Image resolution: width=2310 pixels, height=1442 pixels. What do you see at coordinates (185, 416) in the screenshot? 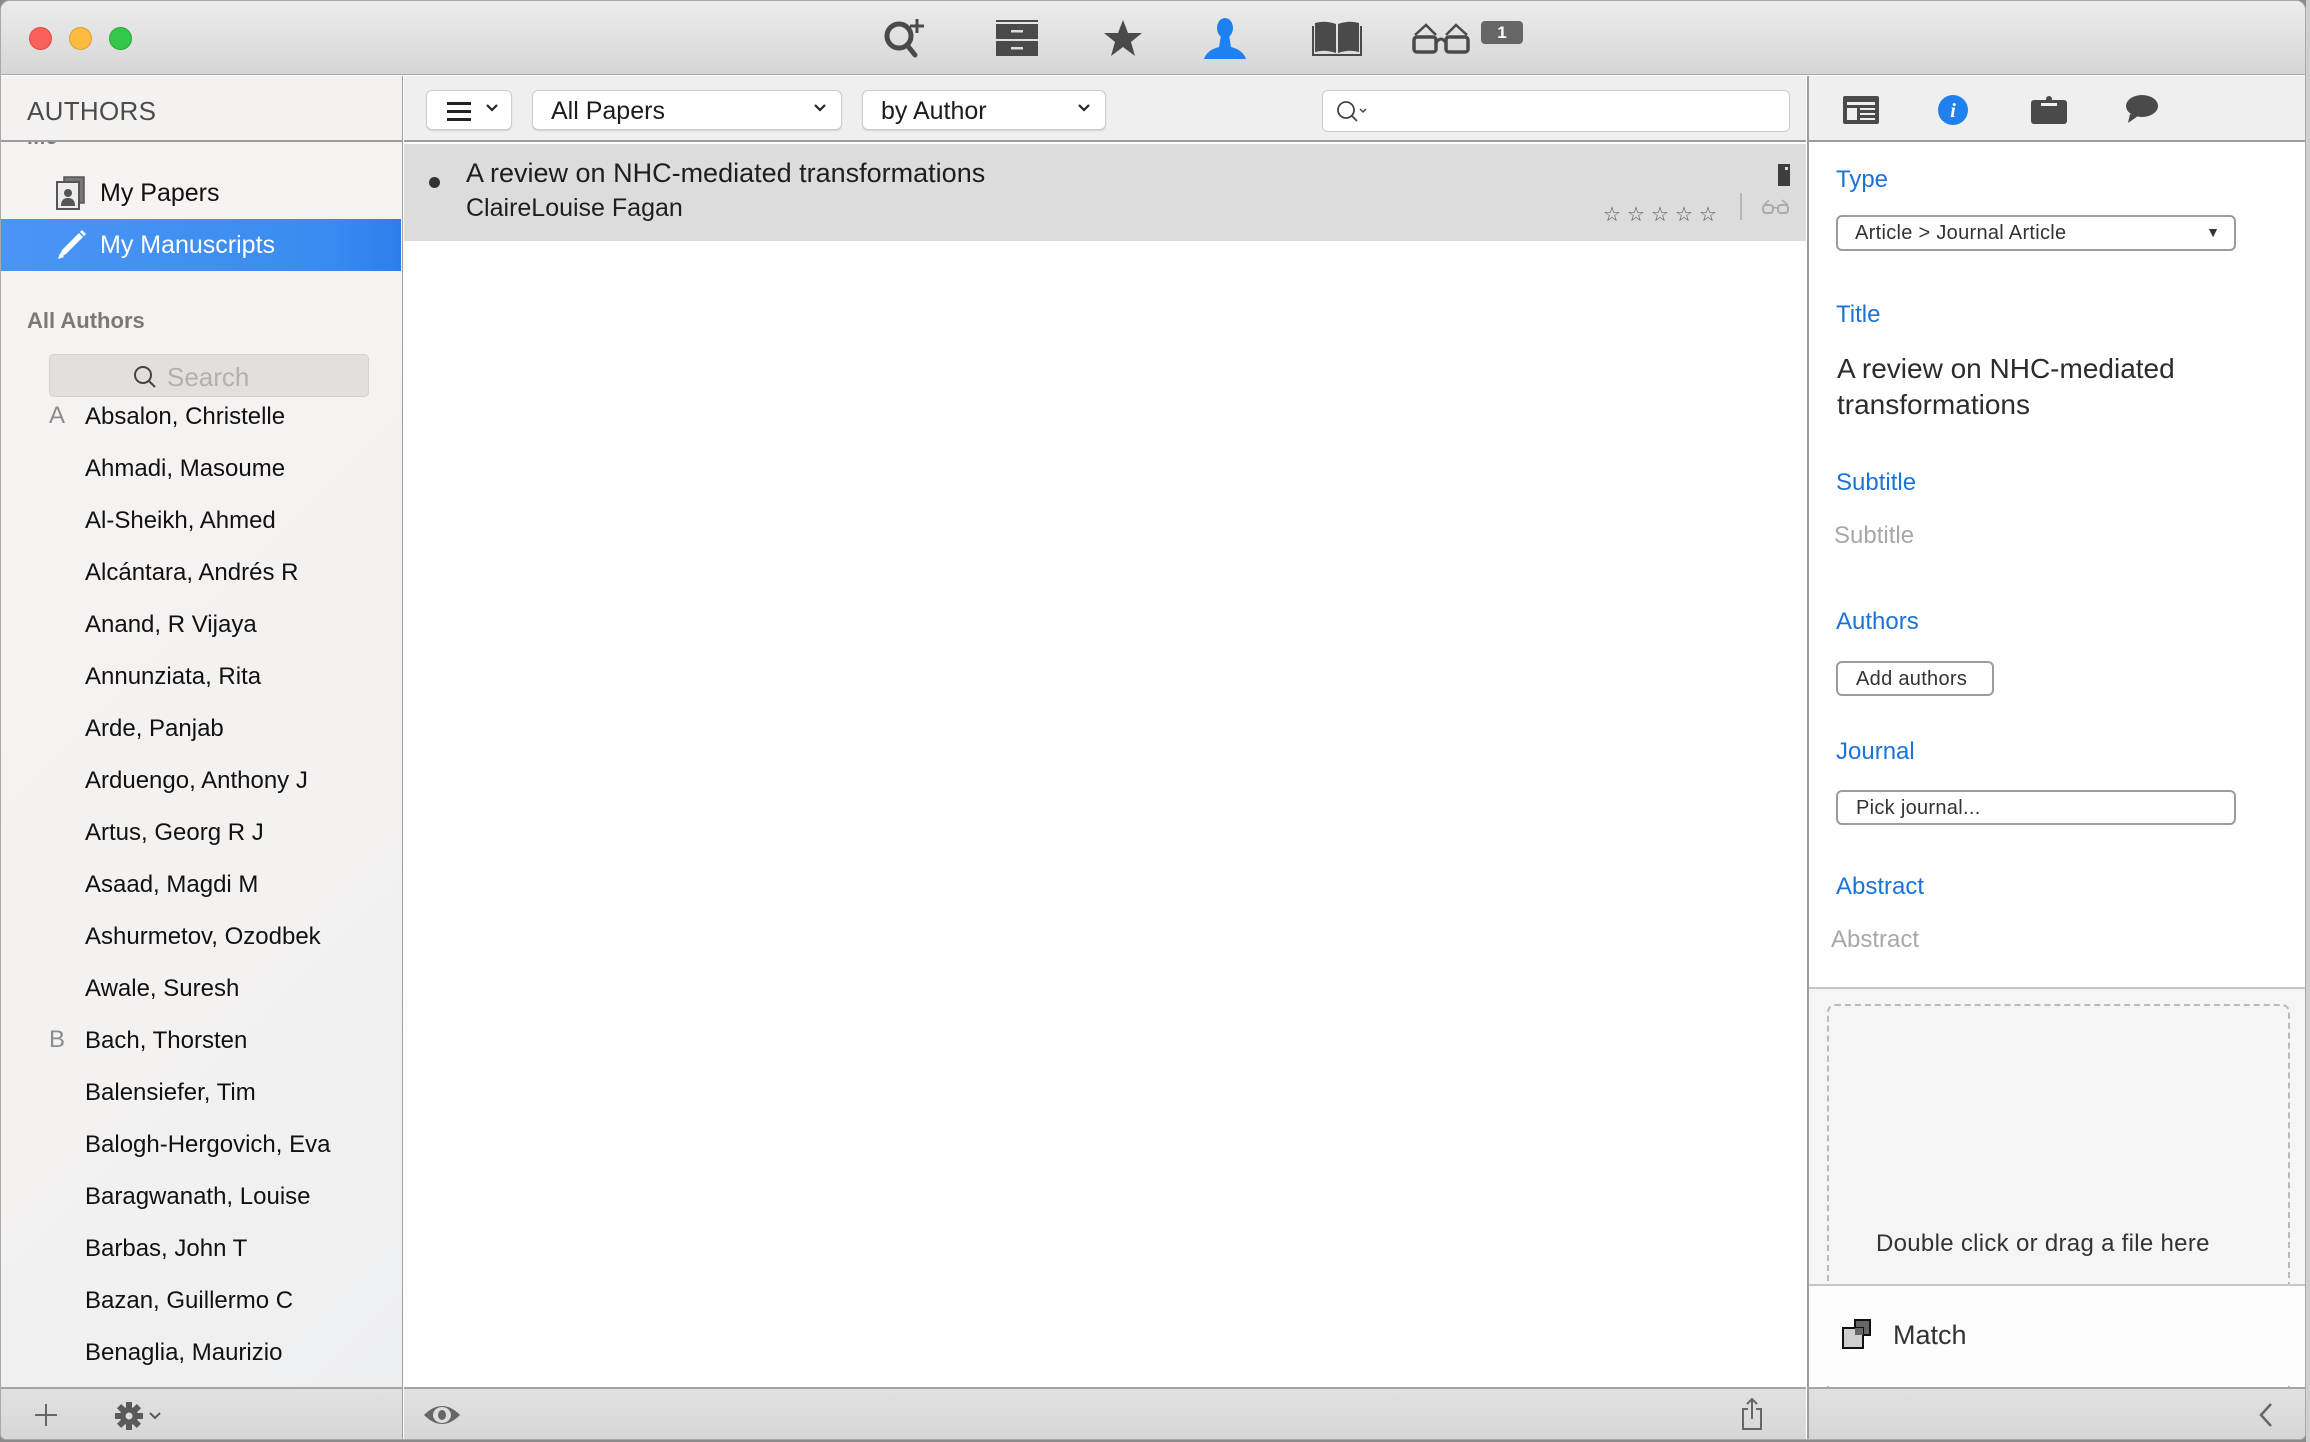
I see `author-name: Absalon, Christelle` at bounding box center [185, 416].